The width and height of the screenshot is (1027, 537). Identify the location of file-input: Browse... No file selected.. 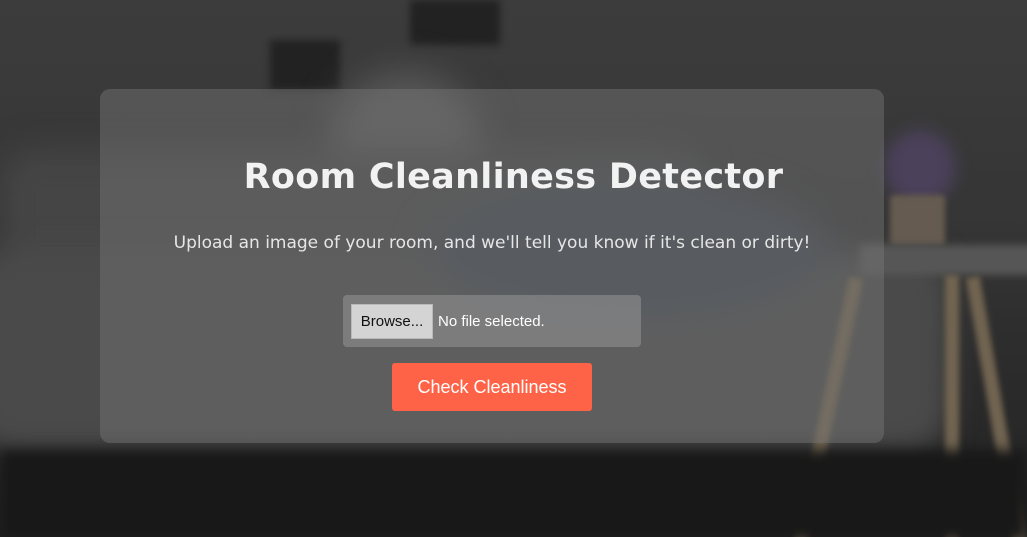
(492, 321).